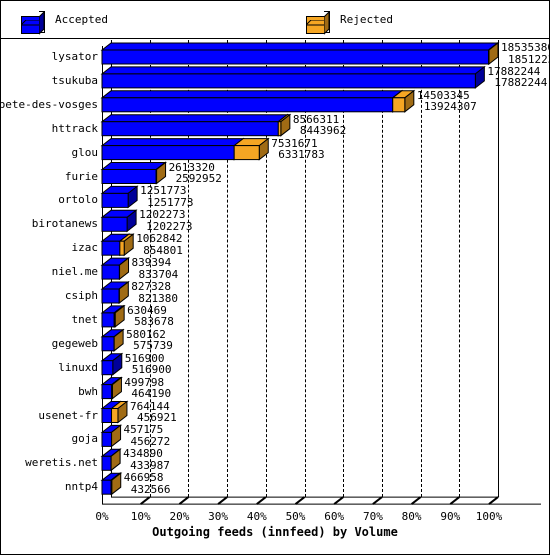 This screenshot has height=555, width=550. I want to click on x-tick-label: 90%, so click(450, 517).